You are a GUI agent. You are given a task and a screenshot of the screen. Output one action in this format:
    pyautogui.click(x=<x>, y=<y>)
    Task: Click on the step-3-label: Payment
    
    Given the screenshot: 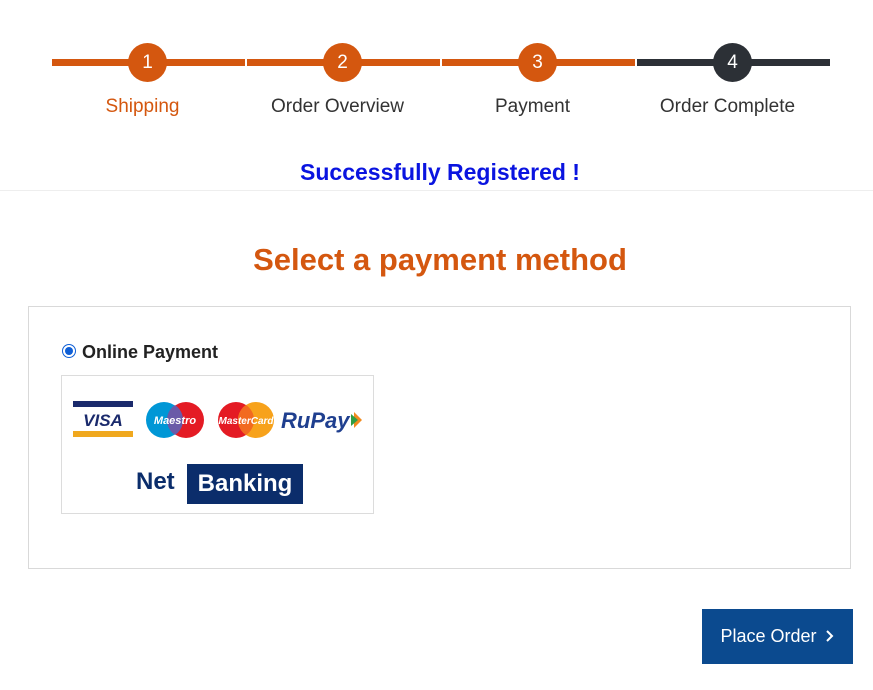 What is the action you would take?
    pyautogui.click(x=532, y=106)
    